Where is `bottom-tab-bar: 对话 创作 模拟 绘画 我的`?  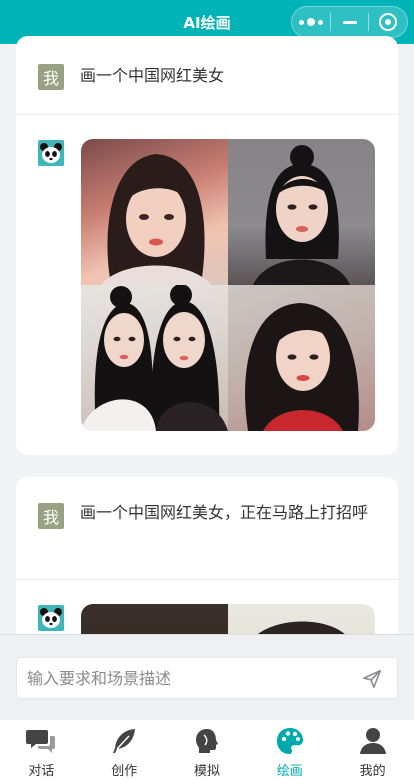 bottom-tab-bar: 对话 创作 模拟 绘画 我的 is located at coordinates (207, 750).